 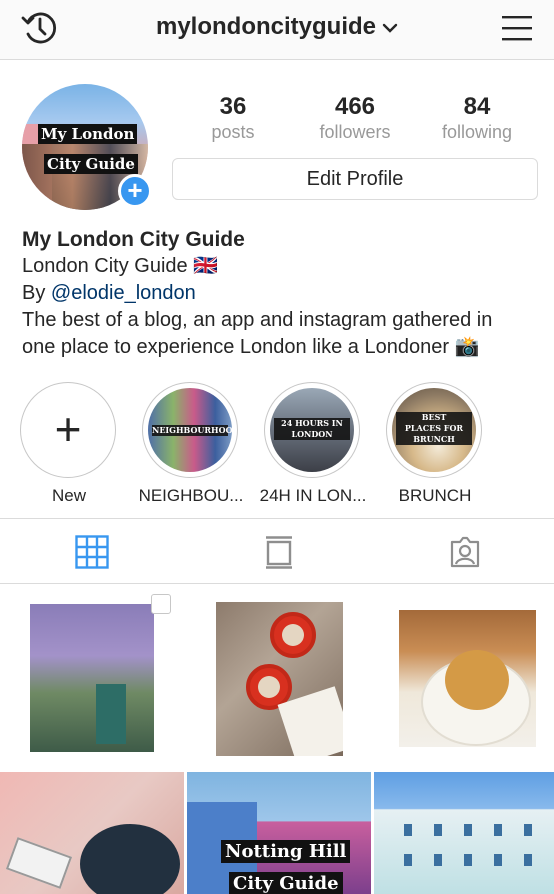 I want to click on highlight-new-ring: +, so click(x=68, y=430).